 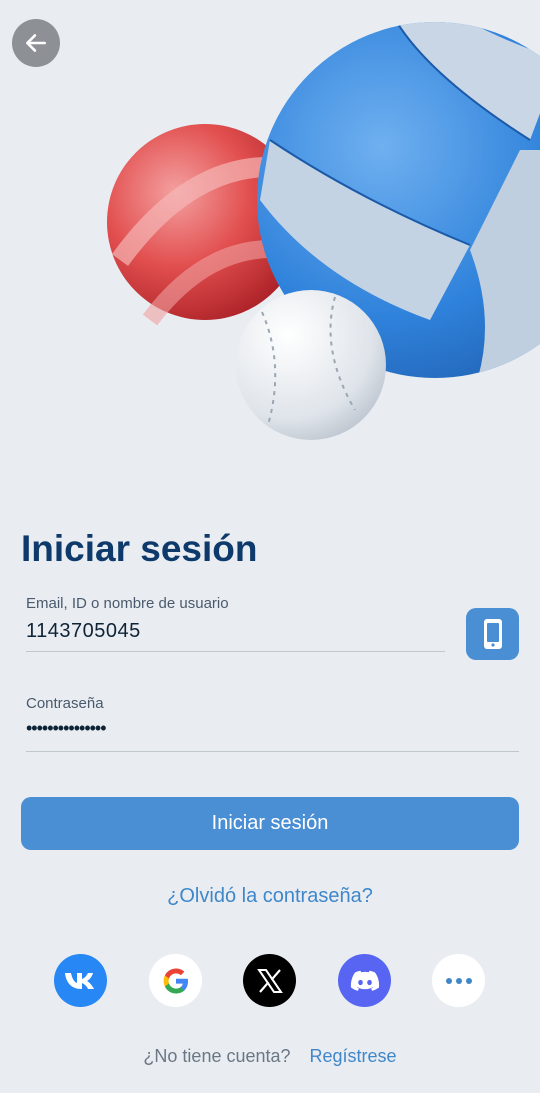 I want to click on vk-icon, so click(x=79, y=980).